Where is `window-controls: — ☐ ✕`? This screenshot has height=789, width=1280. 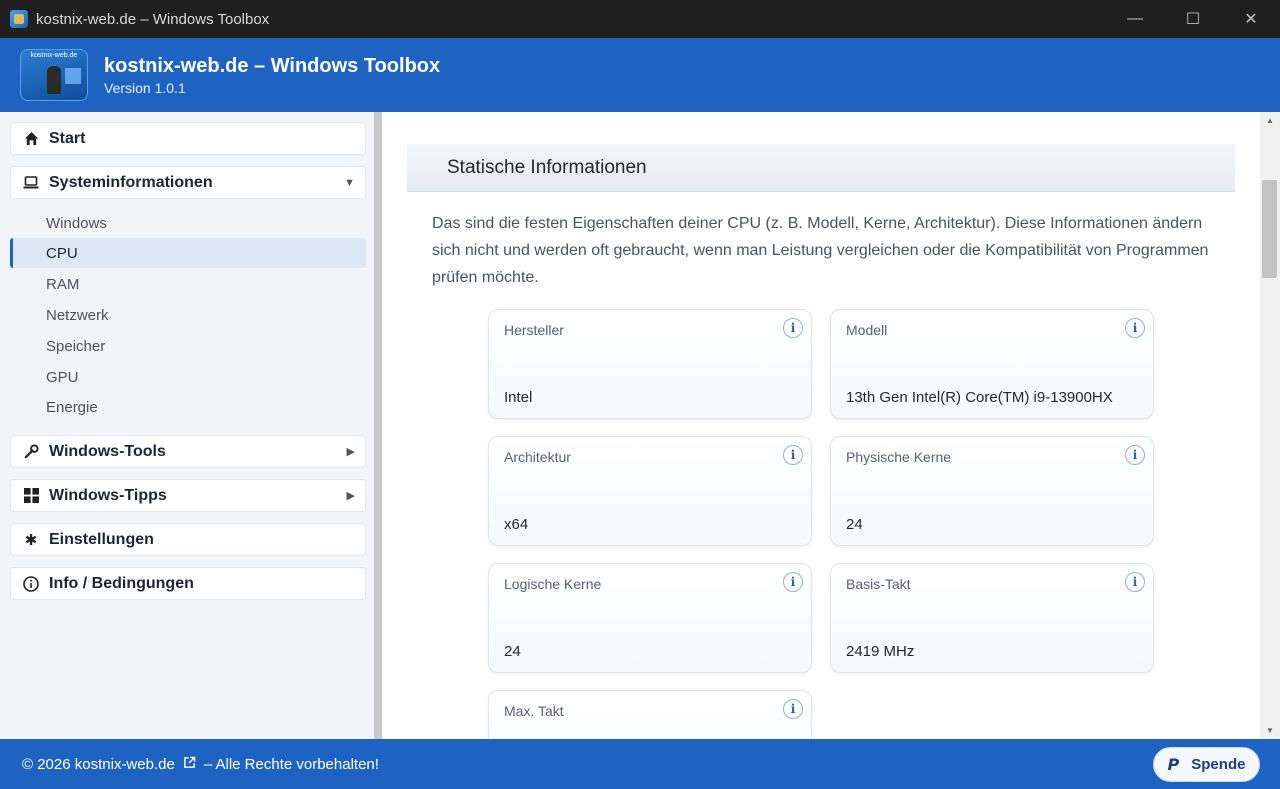
window-controls: — ☐ ✕ is located at coordinates (1193, 19).